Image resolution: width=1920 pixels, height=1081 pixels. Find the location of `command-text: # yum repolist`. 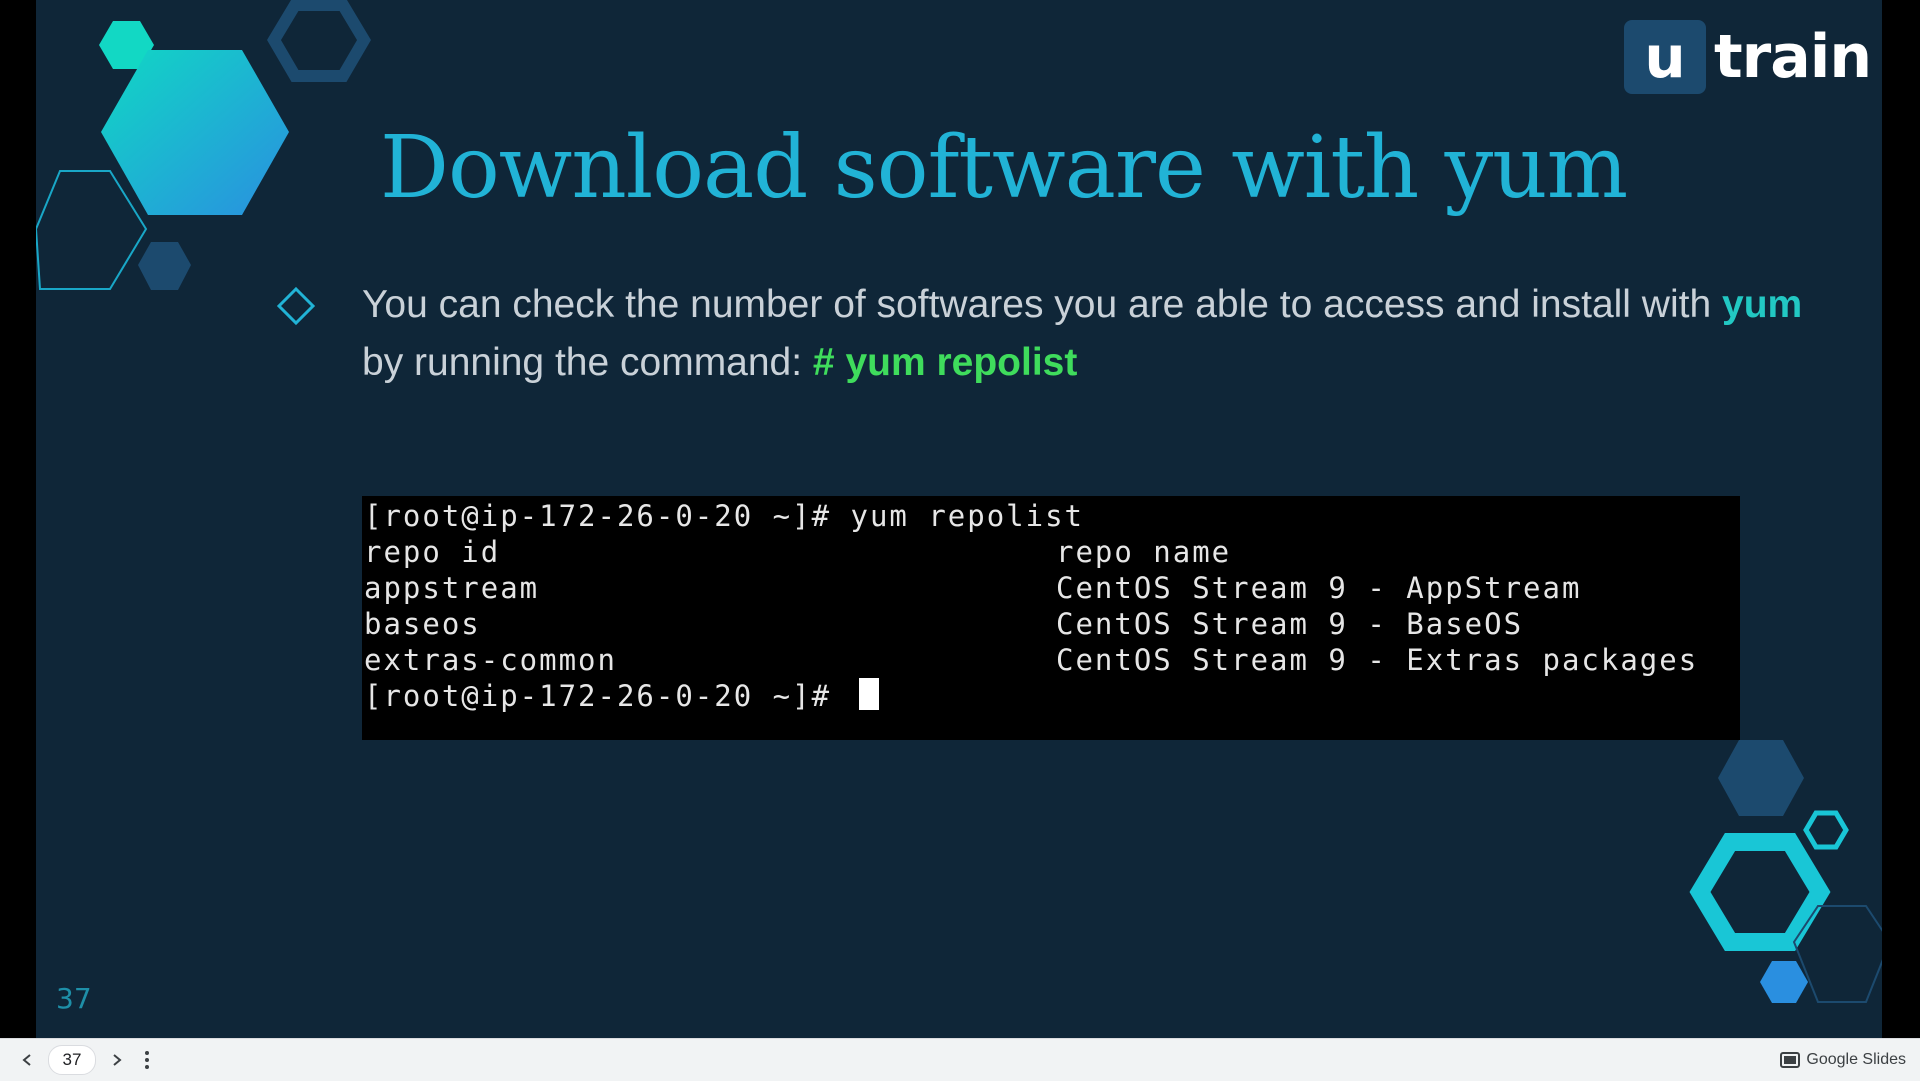

command-text: # yum repolist is located at coordinates (945, 362).